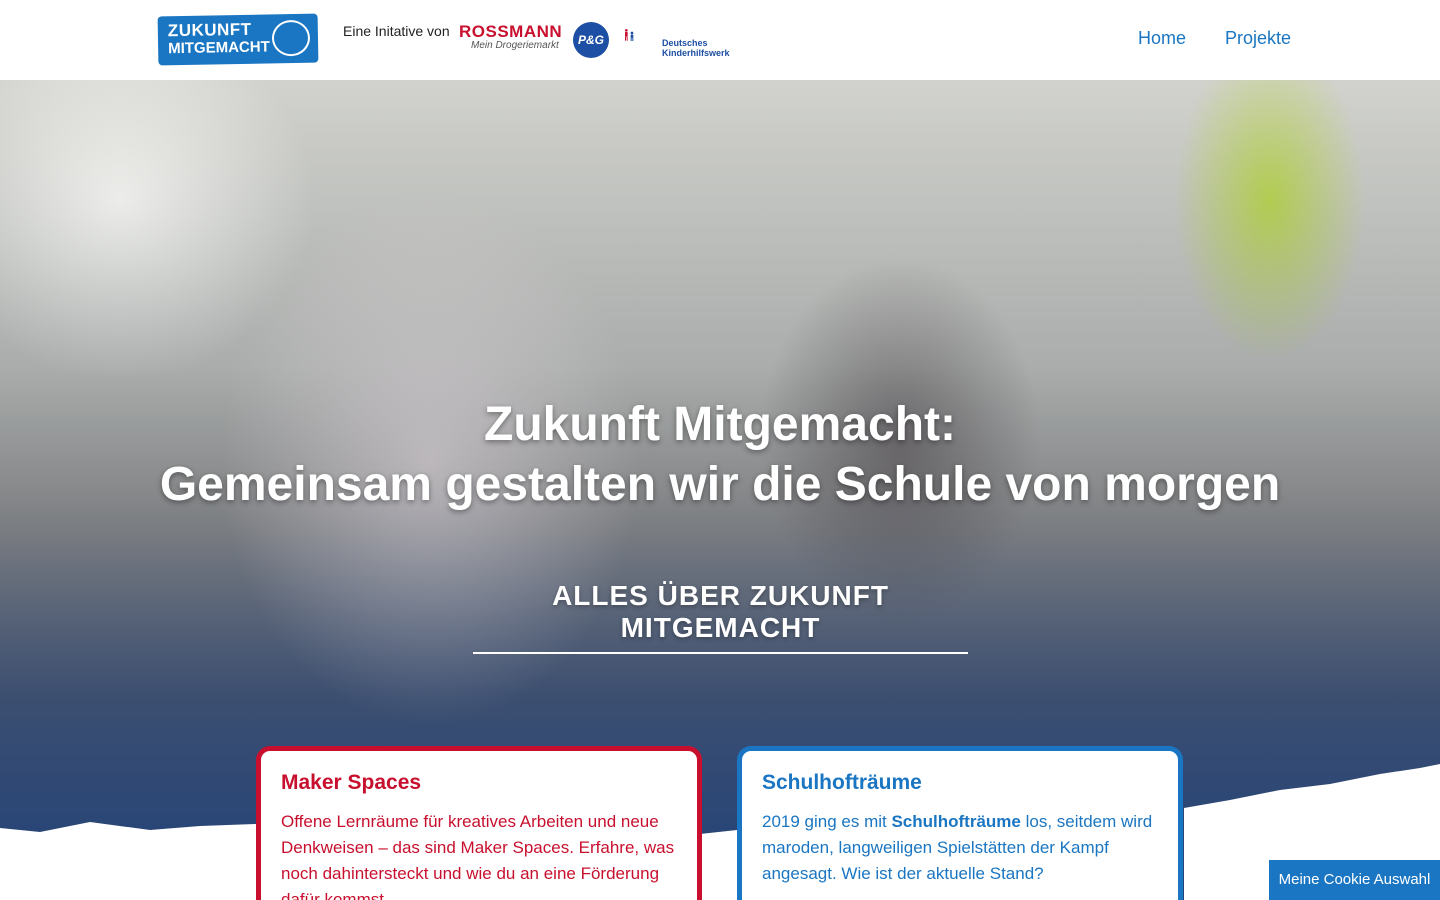 Image resolution: width=1440 pixels, height=900 pixels. Describe the element at coordinates (720, 617) in the screenshot. I see `about-cta-link: ALLES ÜBER ZUKUNFT MITGEMACHT` at that location.